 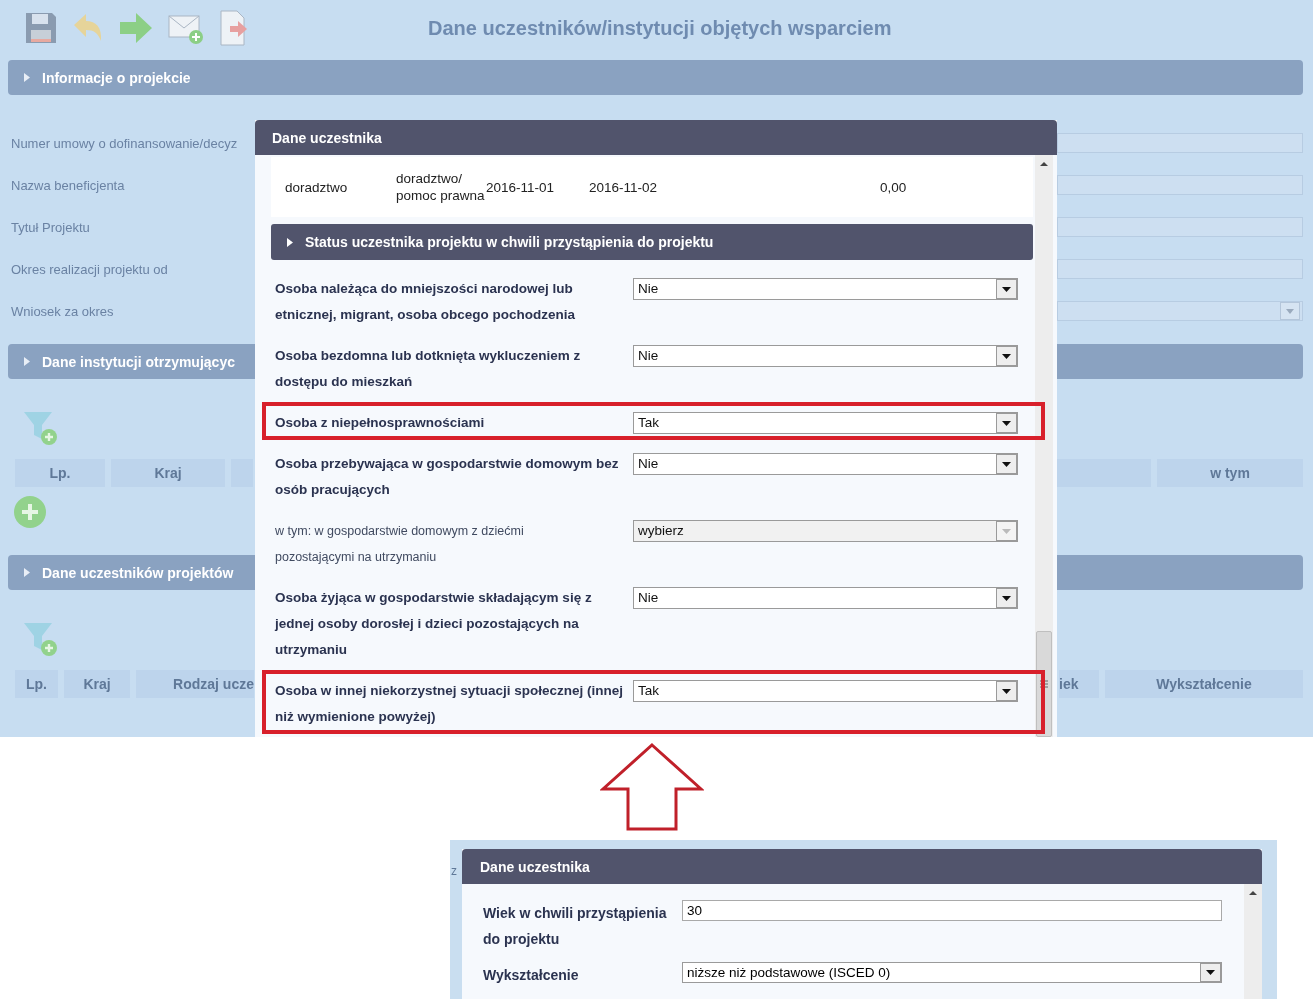 What do you see at coordinates (952, 972) in the screenshot?
I see `dropdown: niższe niż podstawowe (ISCED 0)` at bounding box center [952, 972].